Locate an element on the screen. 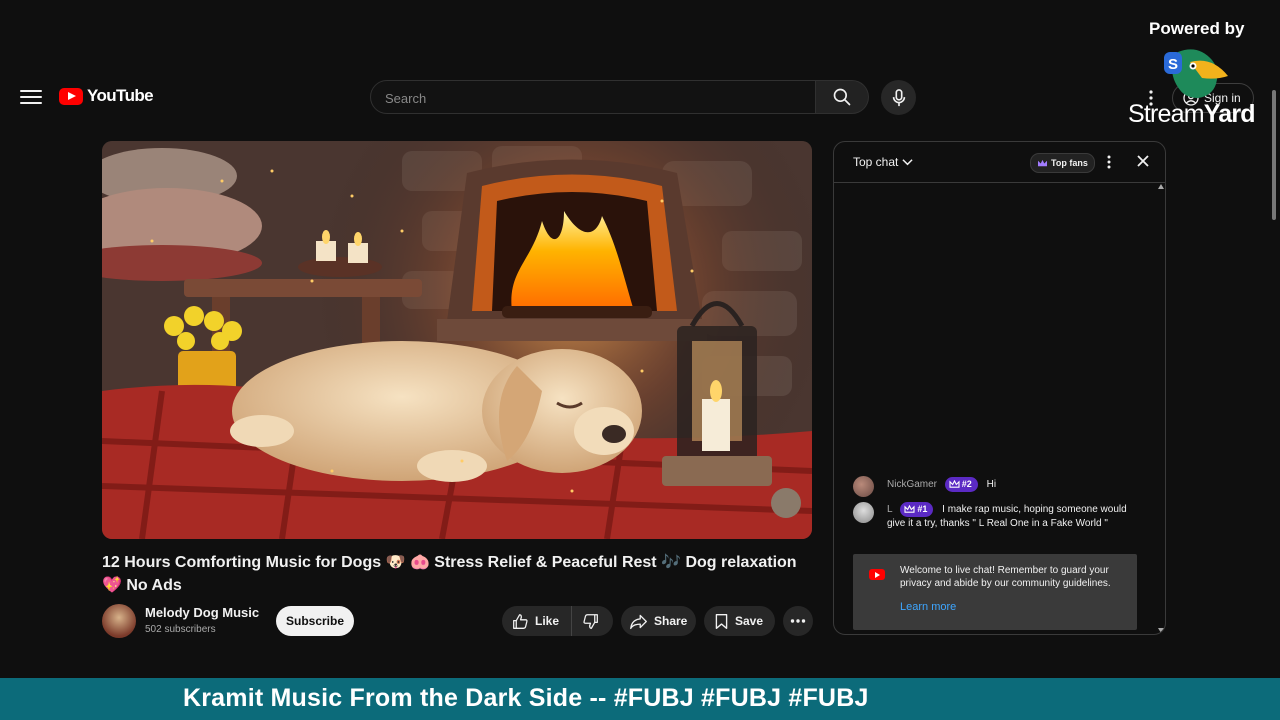 The image size is (1280, 720). subscriber-count: 502 subscribers is located at coordinates (180, 629).